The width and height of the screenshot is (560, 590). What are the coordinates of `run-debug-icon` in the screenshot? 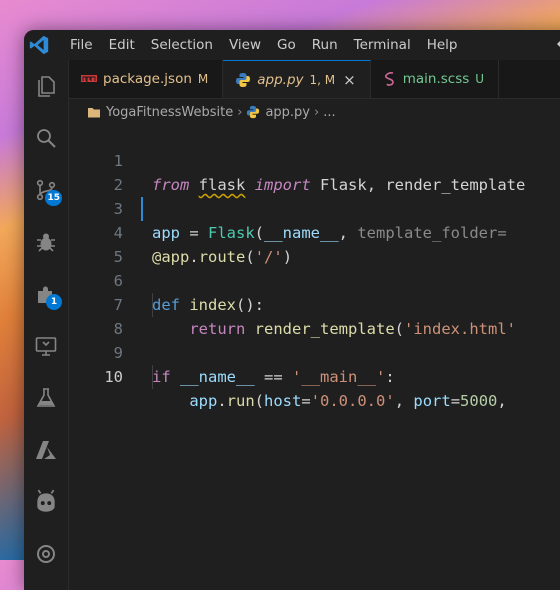 It's located at (46, 242).